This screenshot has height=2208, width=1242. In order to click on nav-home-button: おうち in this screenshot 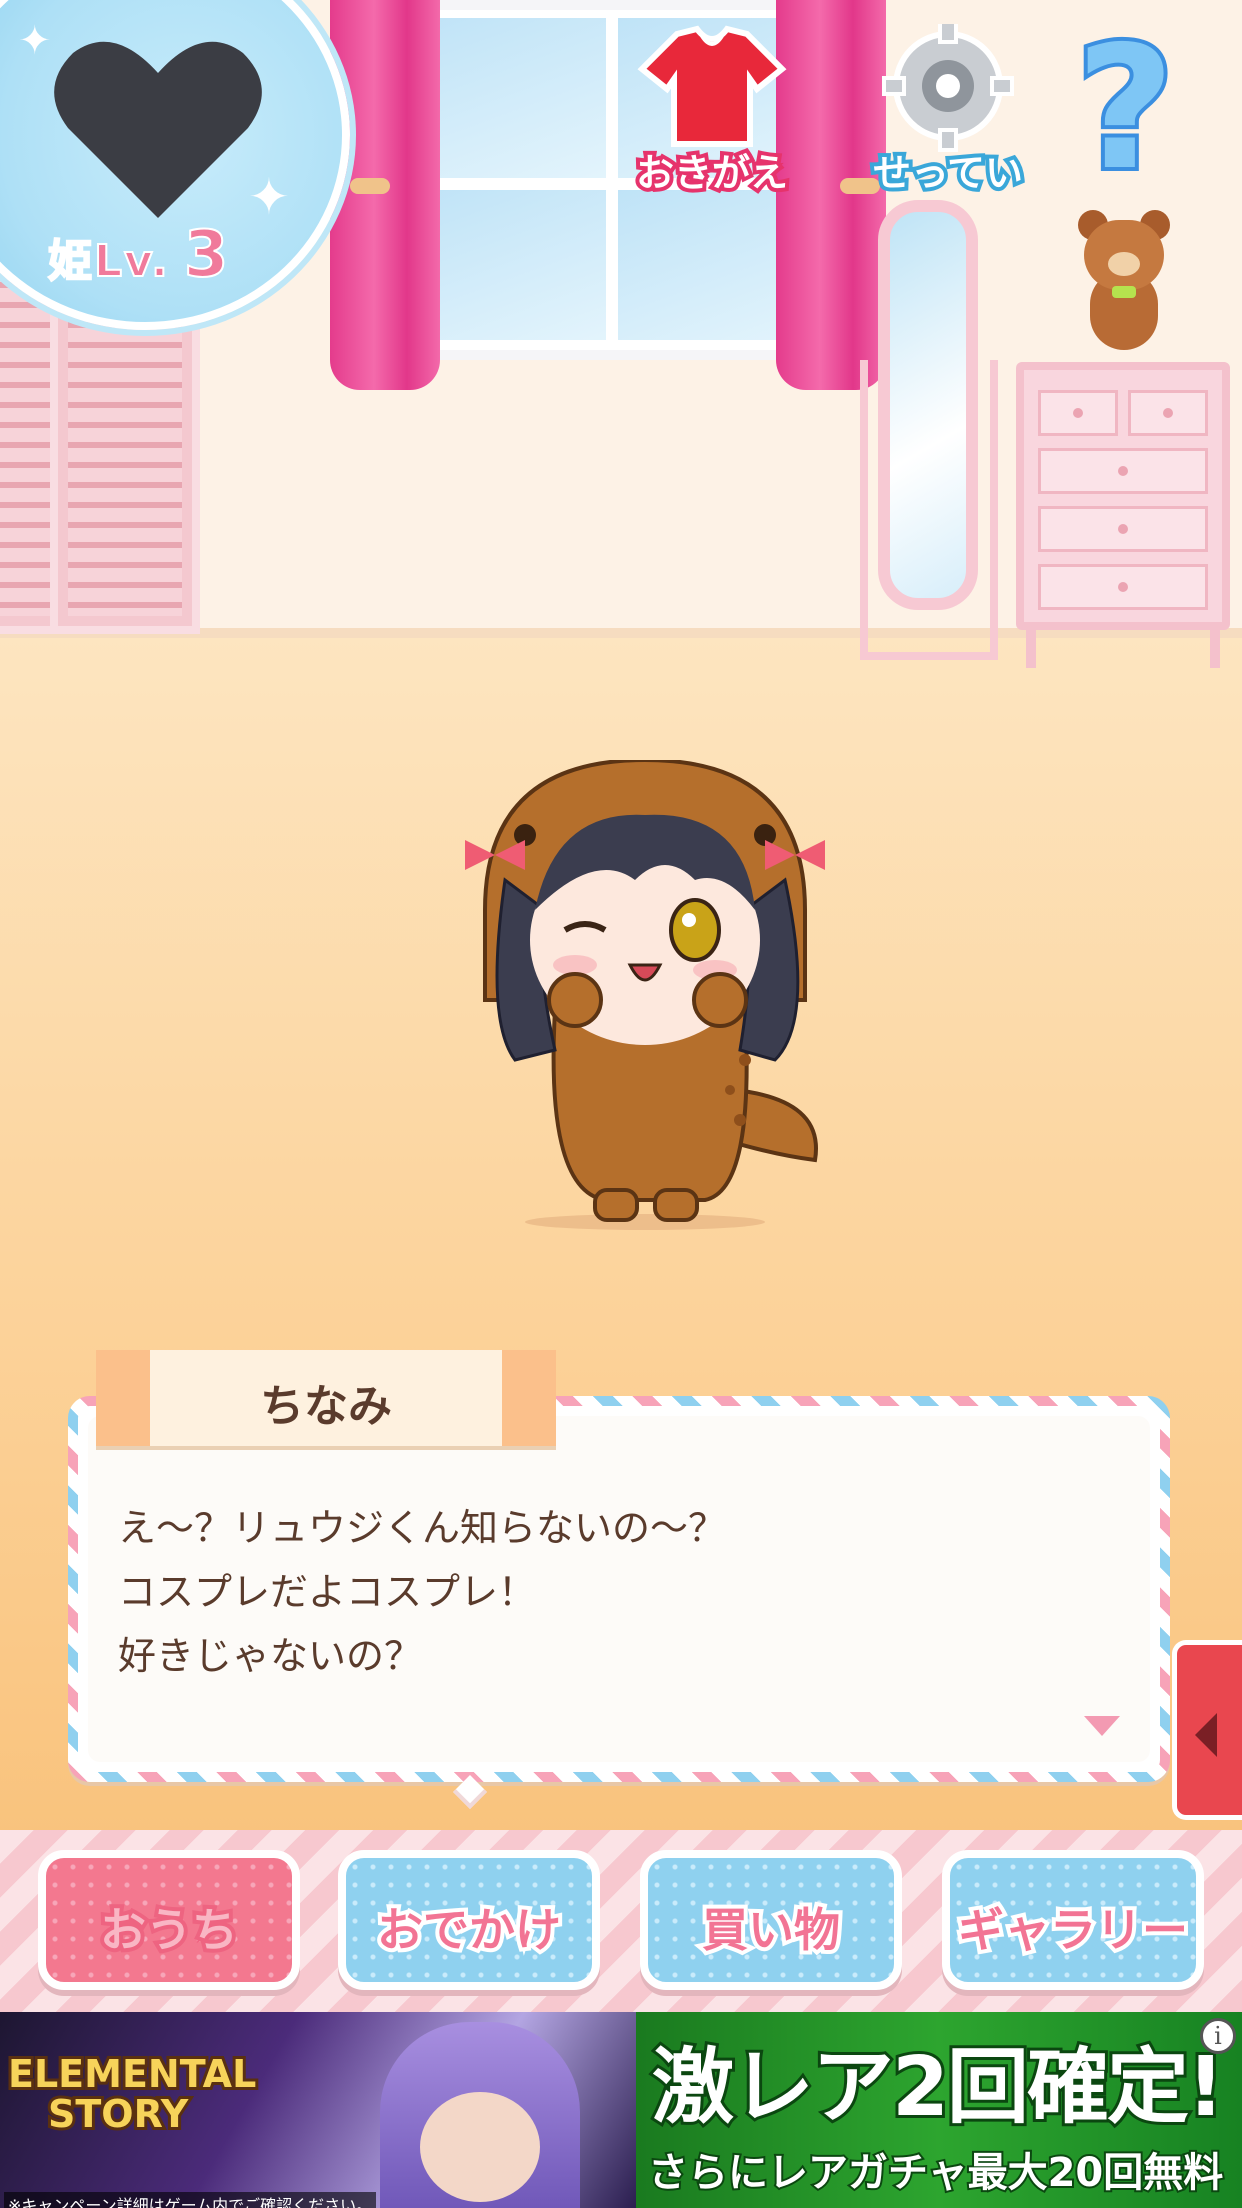, I will do `click(169, 1920)`.